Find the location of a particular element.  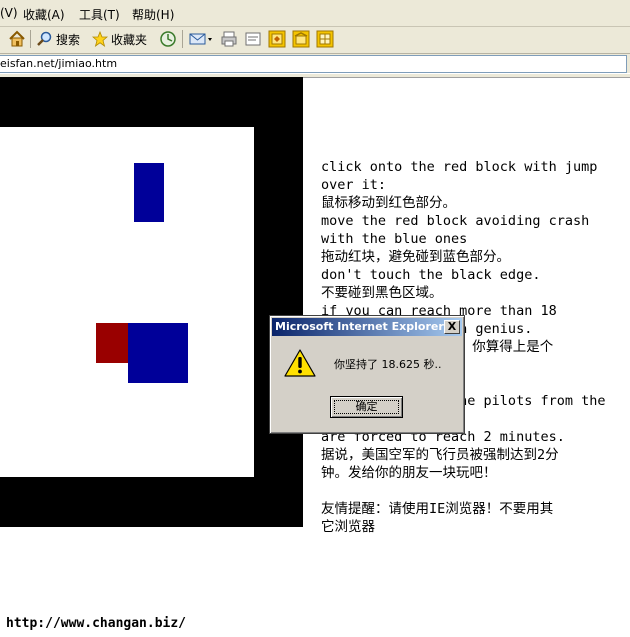

search-button: 搜索 is located at coordinates (58, 39).